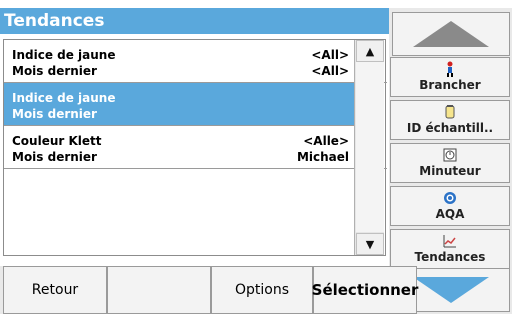 The width and height of the screenshot is (512, 314). What do you see at coordinates (450, 155) in the screenshot?
I see `timer-icon` at bounding box center [450, 155].